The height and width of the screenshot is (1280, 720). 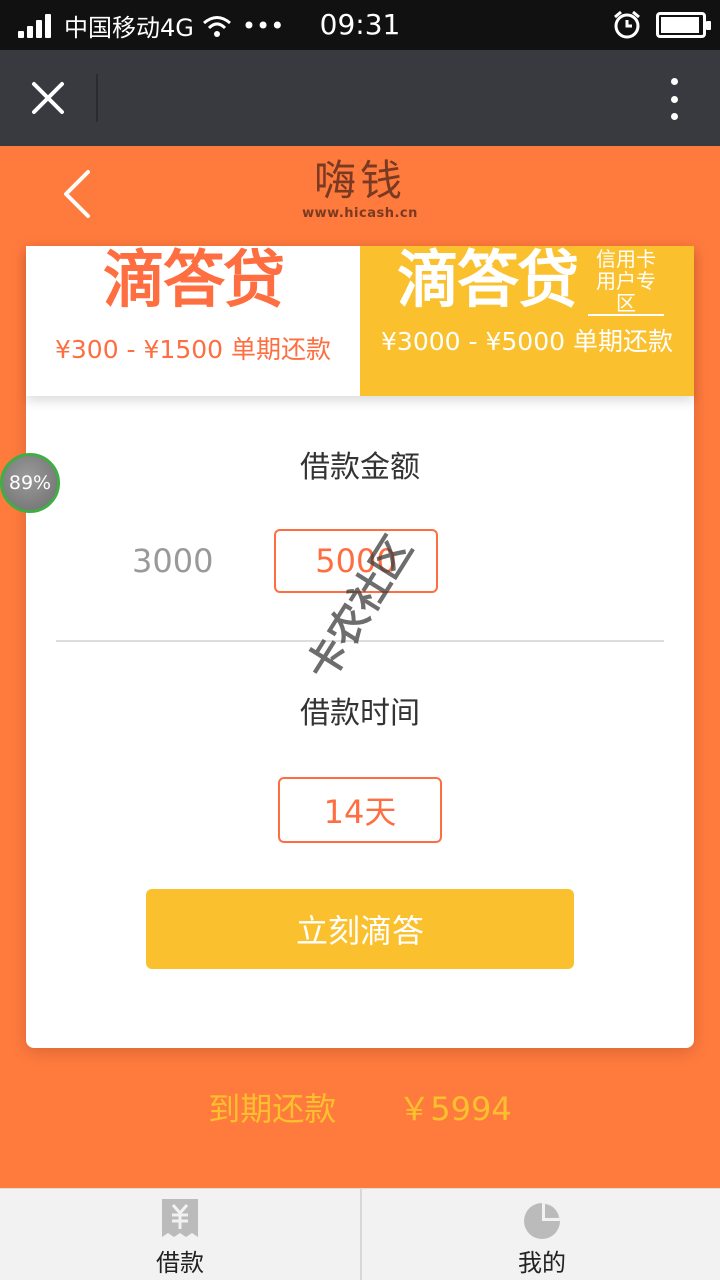 I want to click on more-options-icon, so click(x=674, y=99).